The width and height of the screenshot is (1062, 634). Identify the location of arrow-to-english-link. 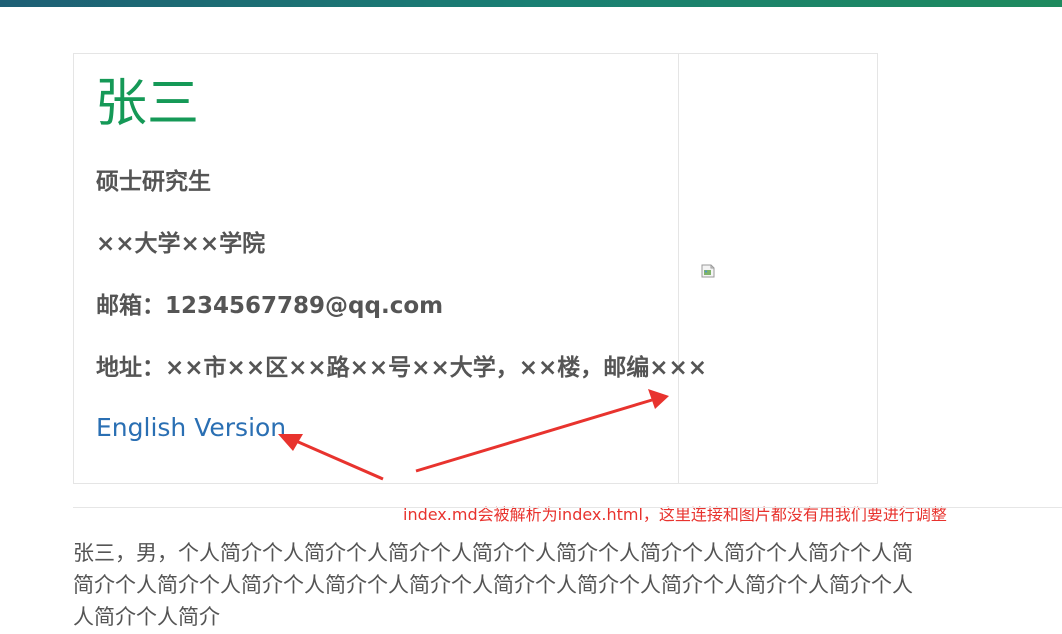
(331, 457).